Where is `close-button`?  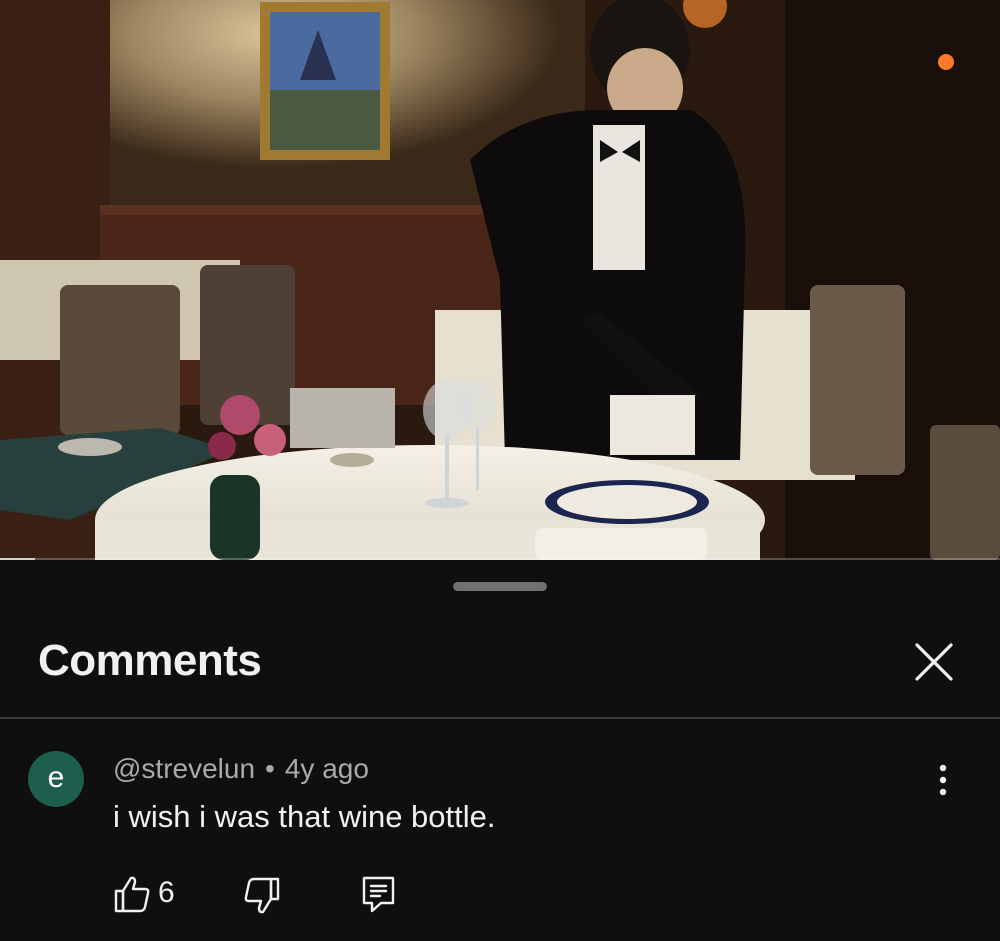 close-button is located at coordinates (934, 662).